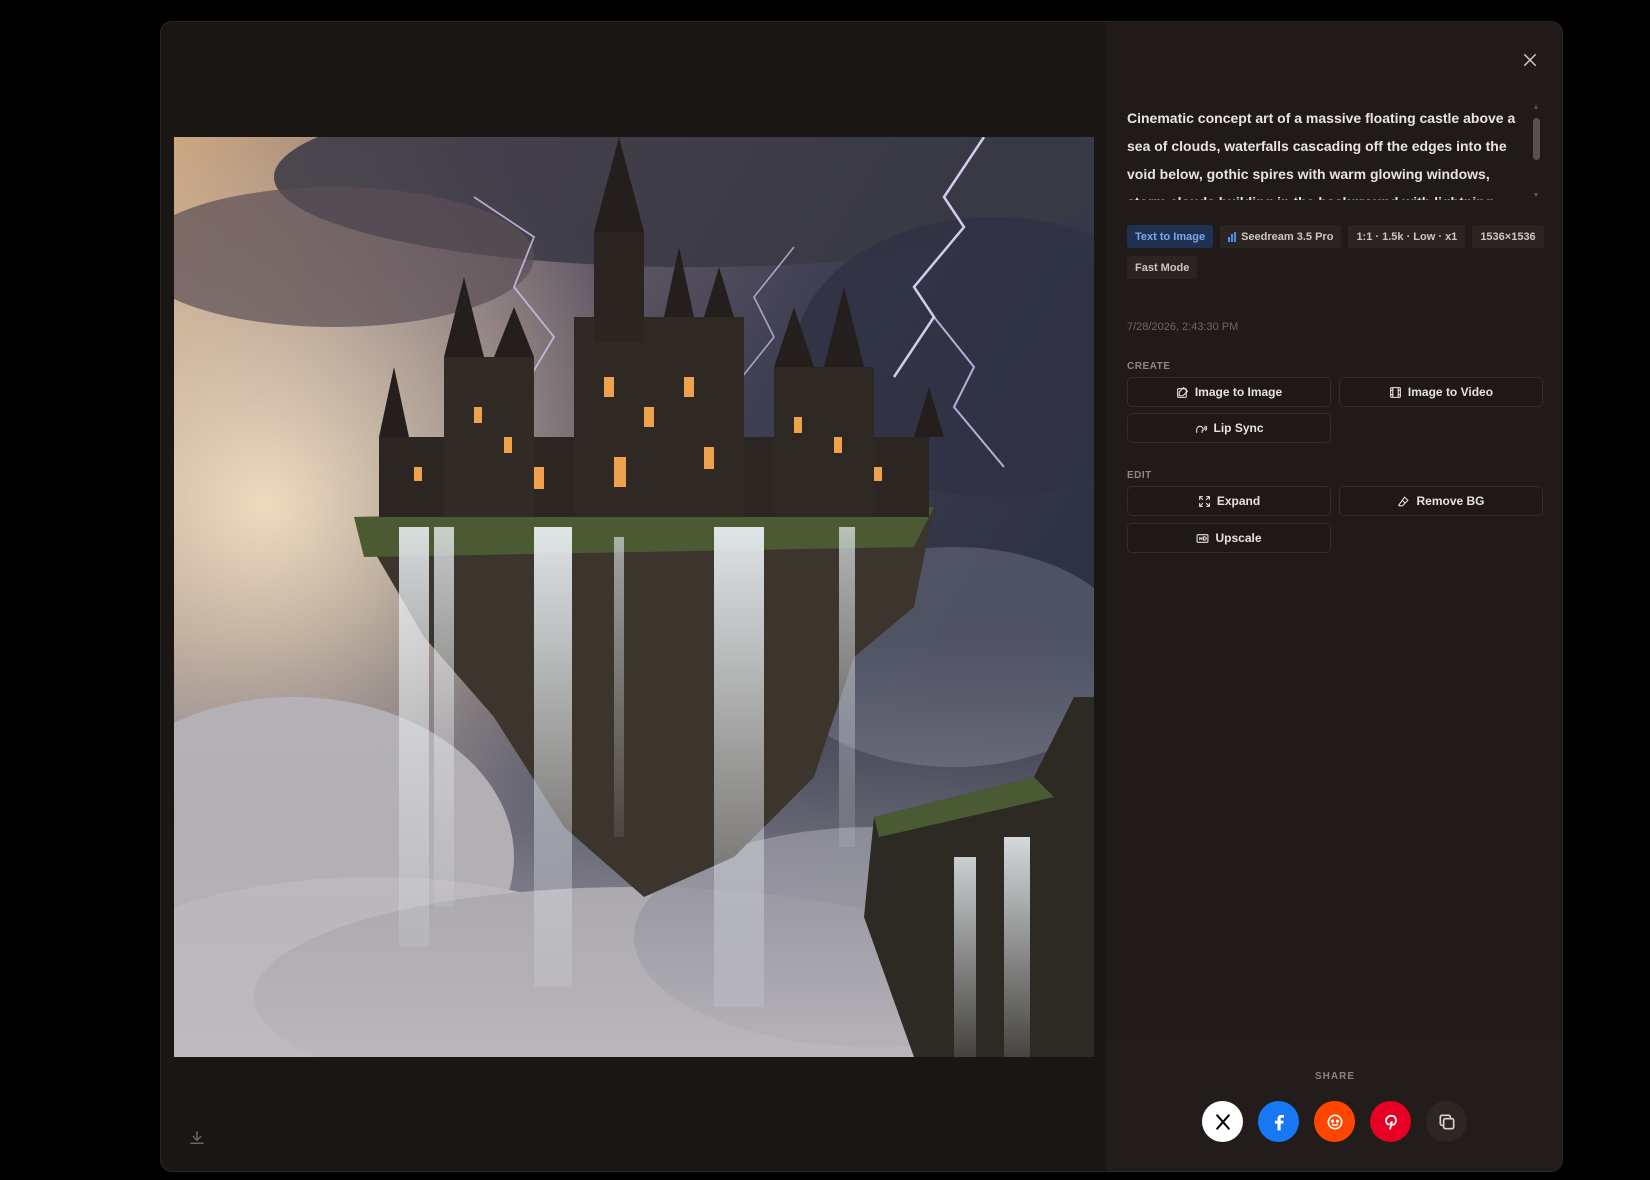 This screenshot has width=1650, height=1180. What do you see at coordinates (197, 1138) in the screenshot?
I see `download-icon` at bounding box center [197, 1138].